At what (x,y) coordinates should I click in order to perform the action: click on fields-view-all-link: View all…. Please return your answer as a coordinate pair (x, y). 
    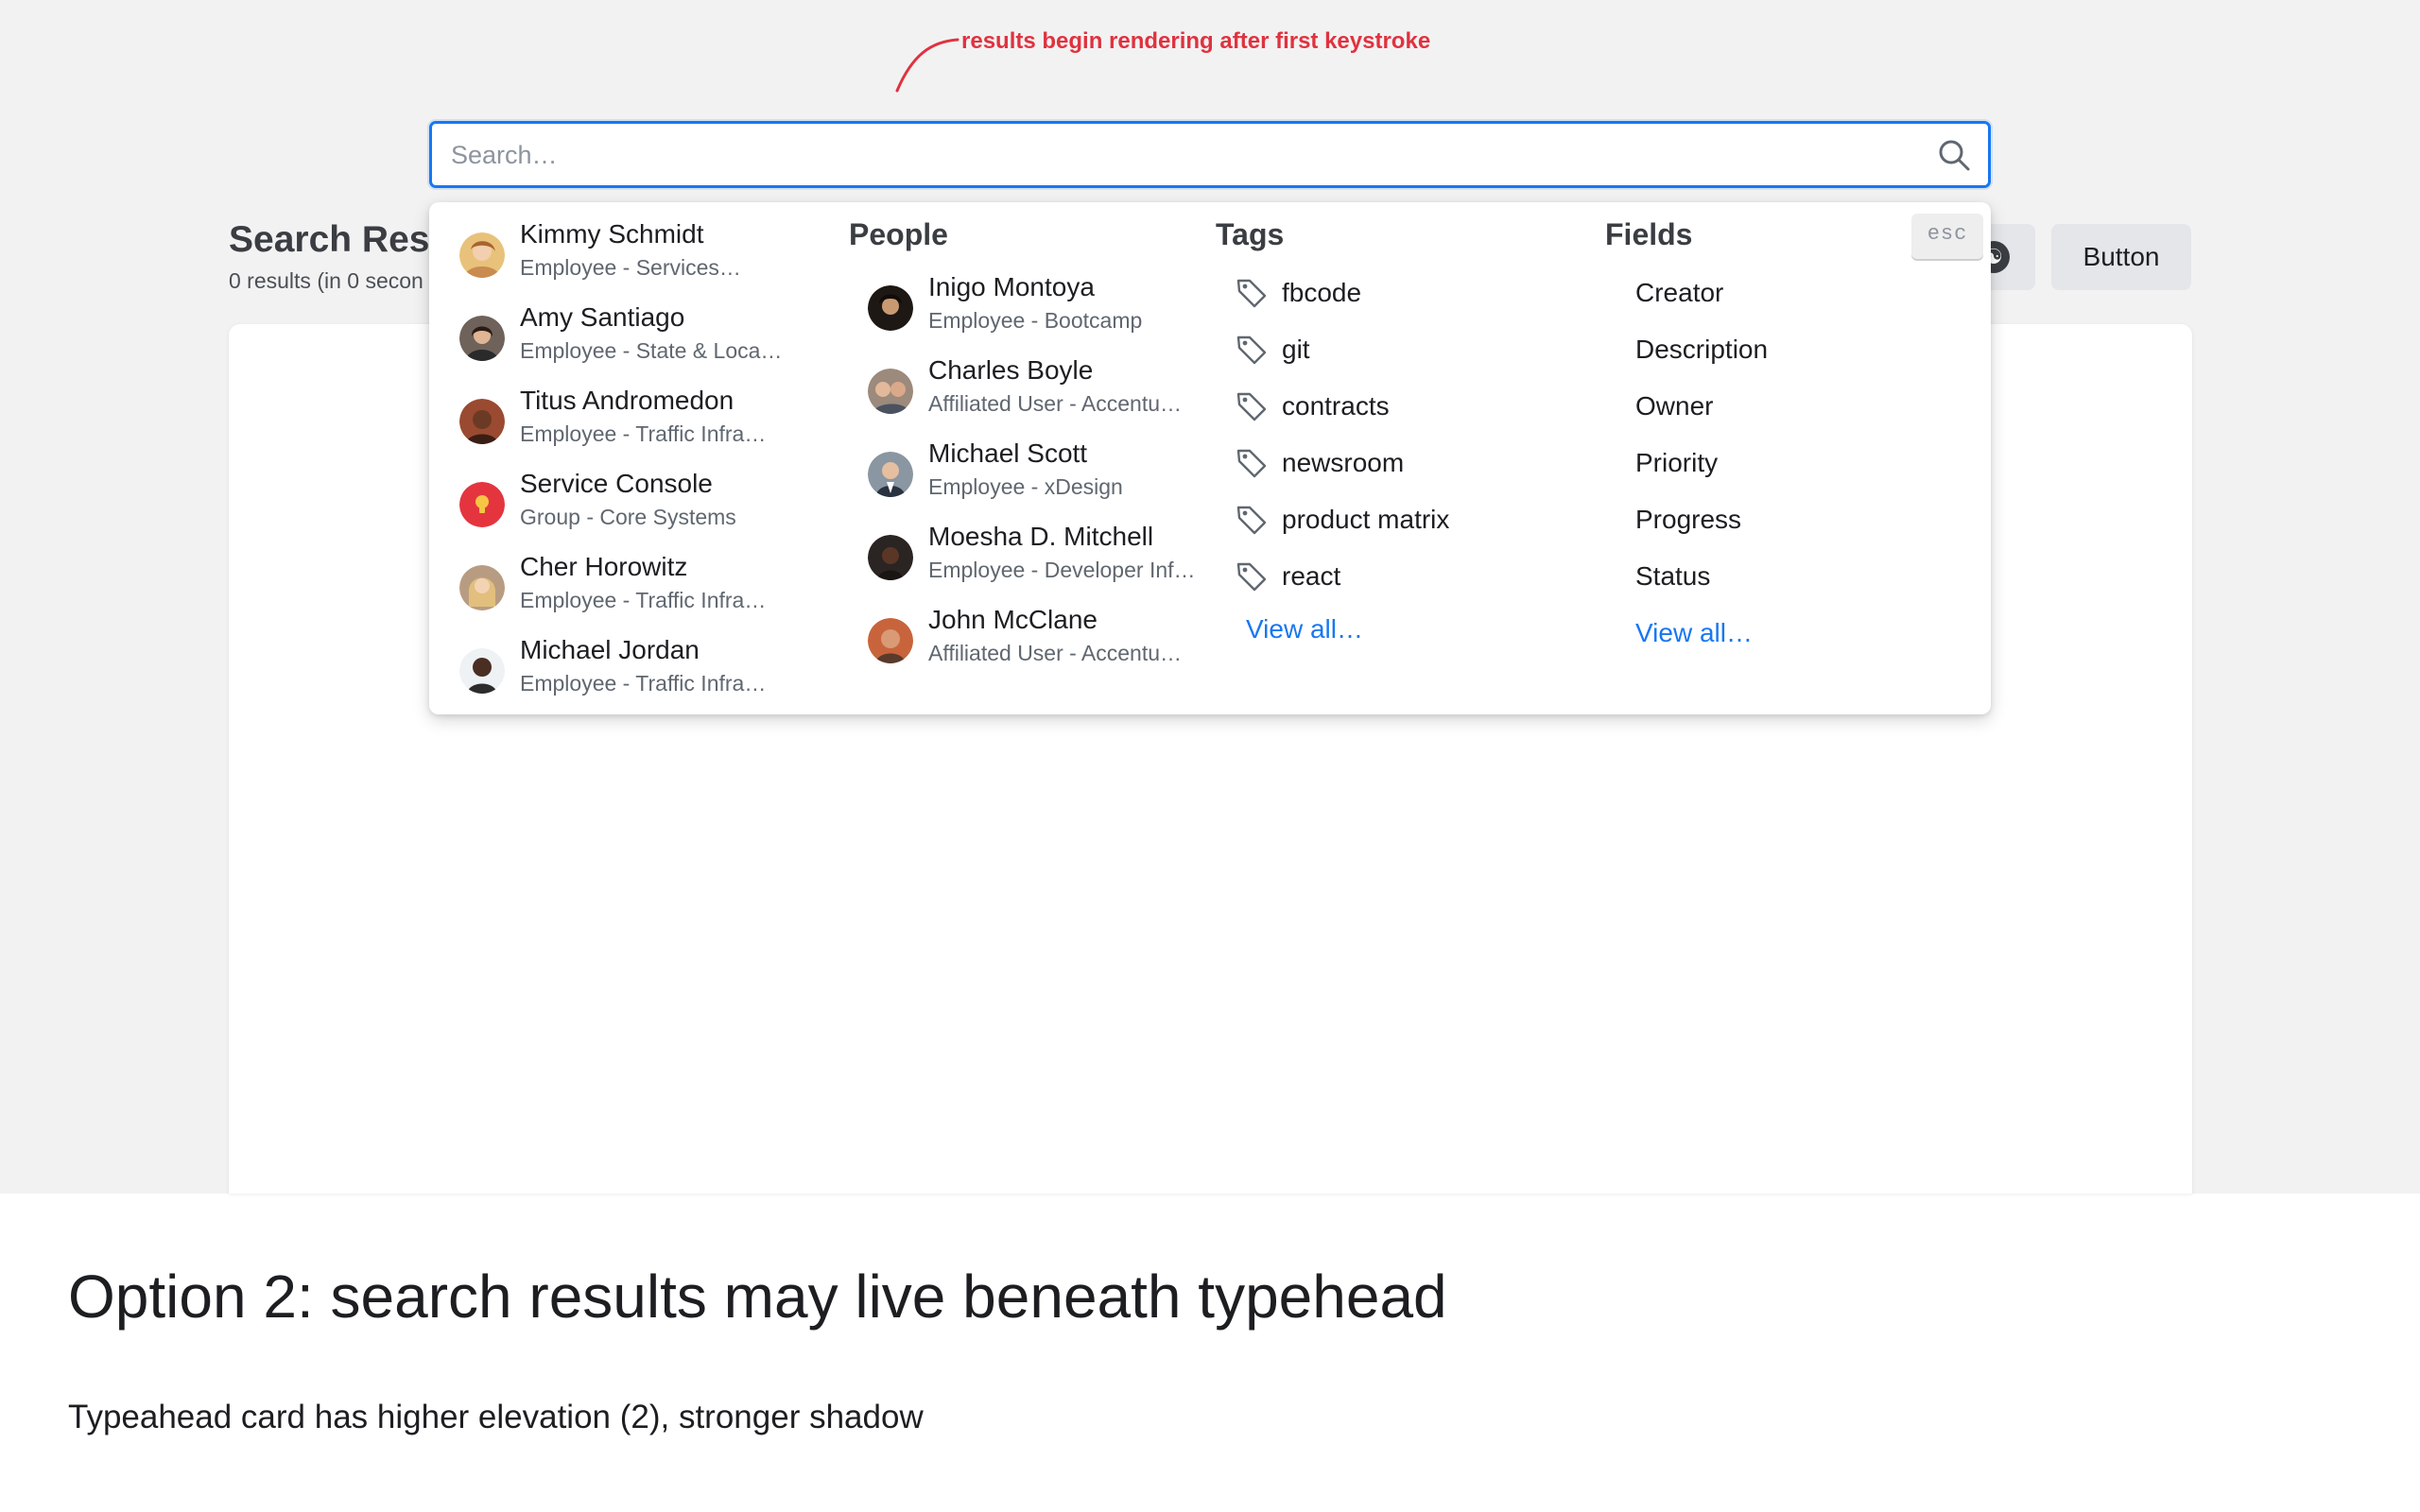
    Looking at the image, I should click on (1694, 633).